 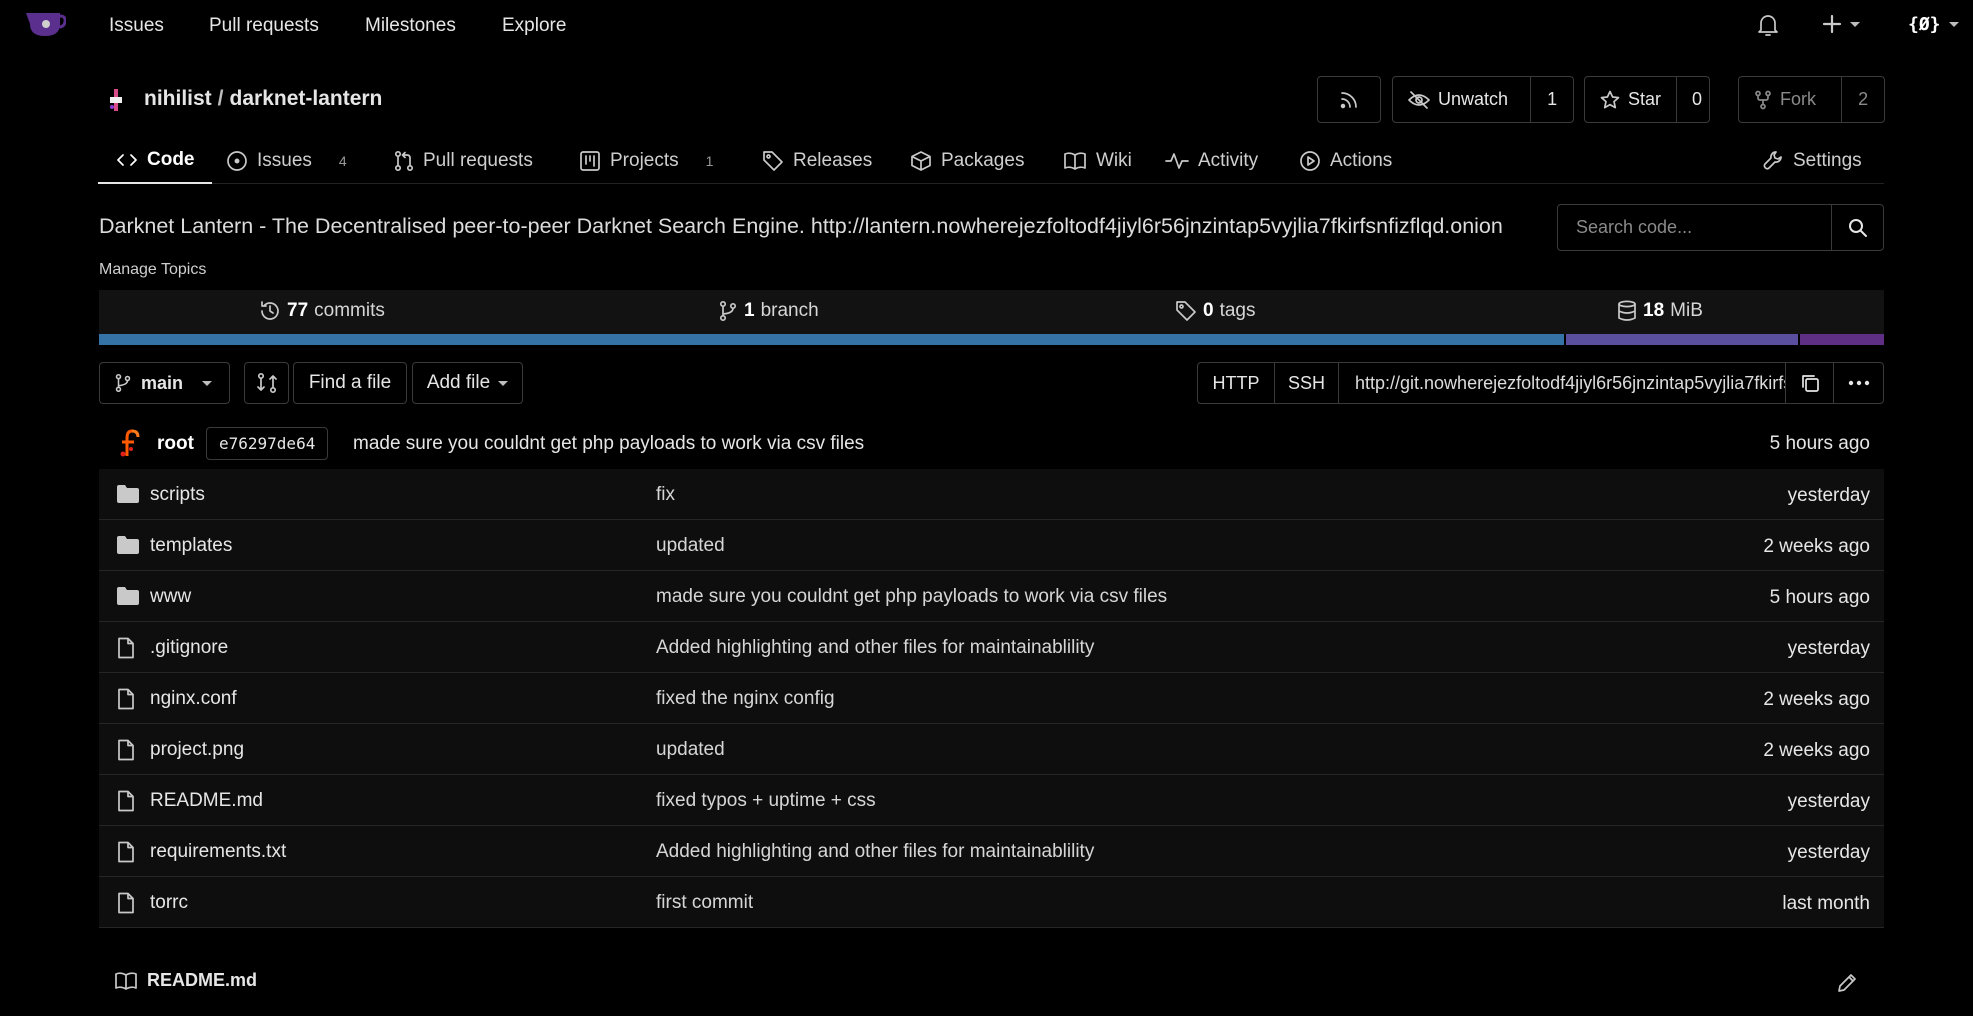 I want to click on unwatch-label: Unwatch, so click(x=1473, y=99).